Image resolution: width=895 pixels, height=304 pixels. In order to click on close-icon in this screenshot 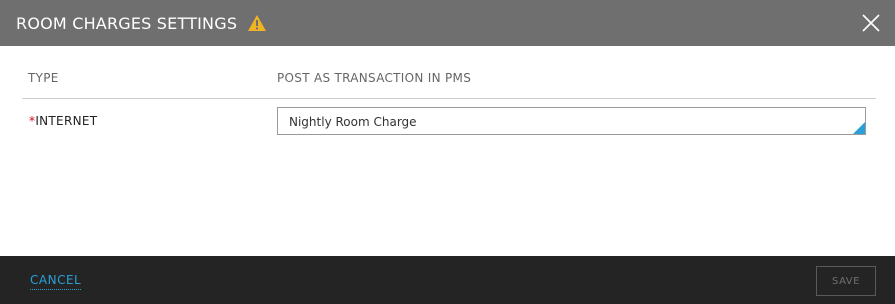, I will do `click(871, 23)`.